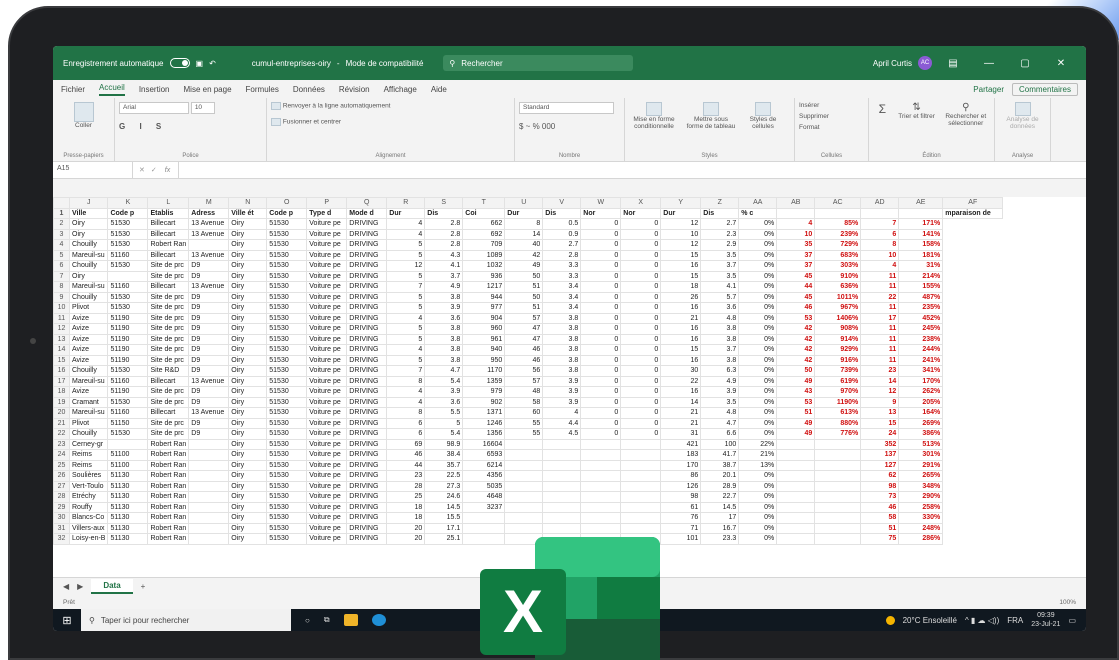  What do you see at coordinates (406, 413) in the screenshot?
I see `table-cell: 8` at bounding box center [406, 413].